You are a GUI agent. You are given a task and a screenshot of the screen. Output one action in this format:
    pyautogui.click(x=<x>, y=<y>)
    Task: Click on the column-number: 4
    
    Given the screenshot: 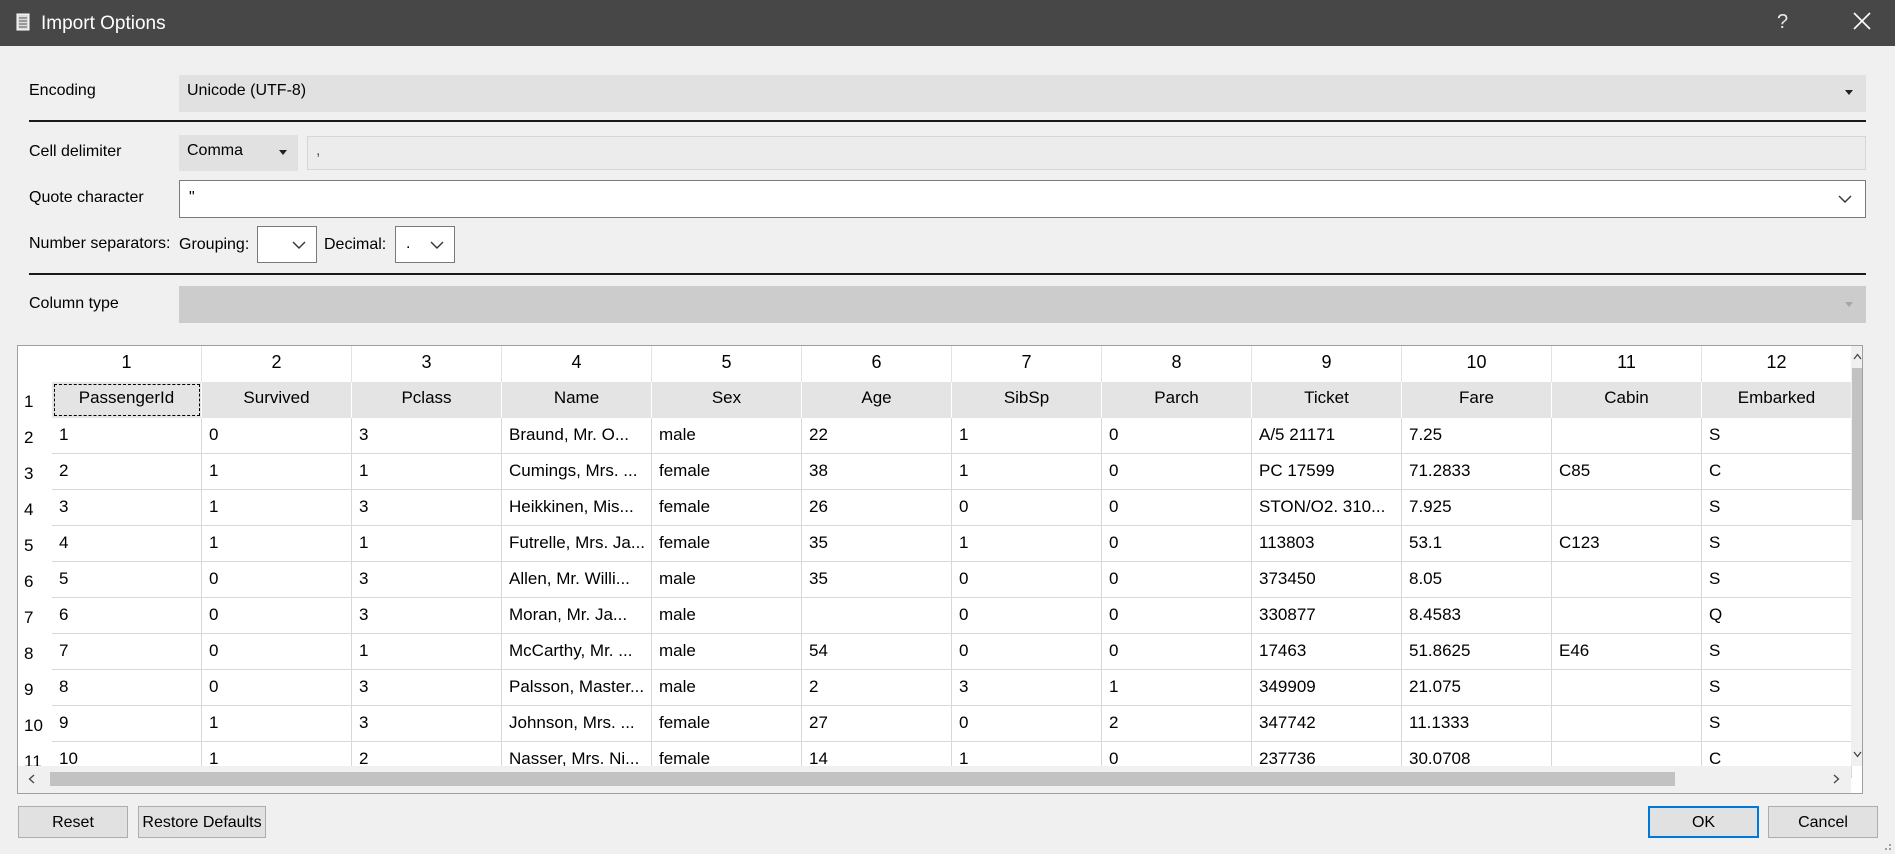 What is the action you would take?
    pyautogui.click(x=577, y=364)
    